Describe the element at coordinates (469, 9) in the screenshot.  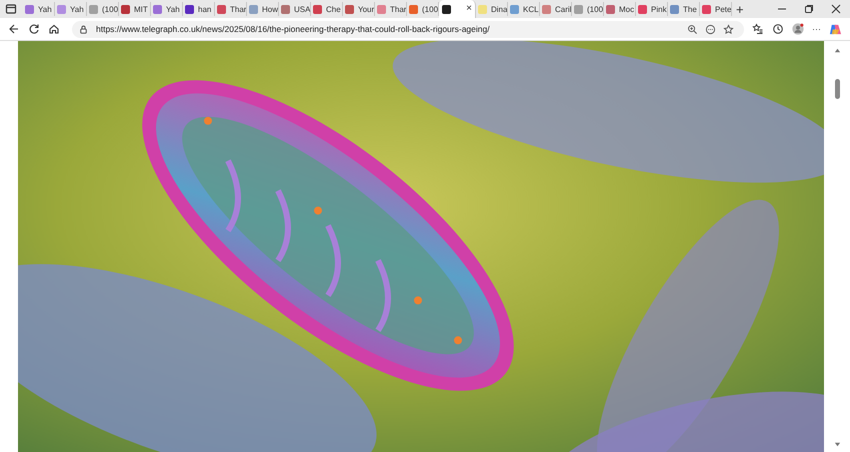
I see `close-tab-button: ×` at that location.